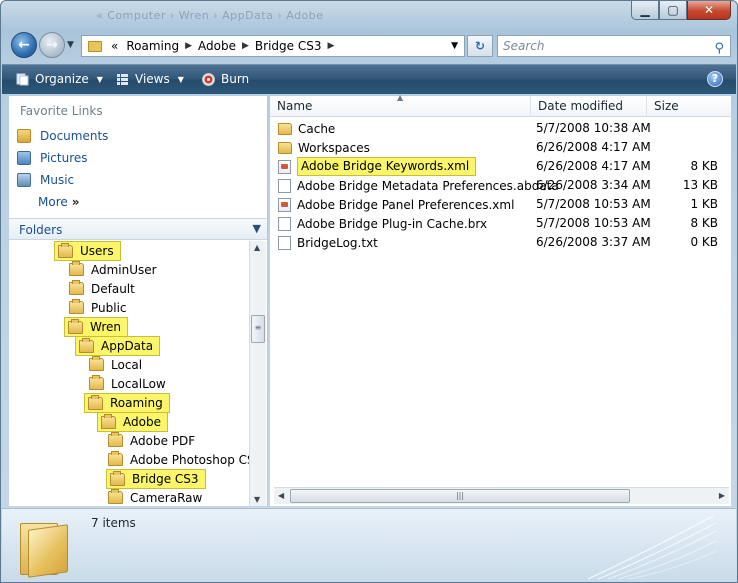  What do you see at coordinates (52, 45) in the screenshot?
I see `forward-button: →` at bounding box center [52, 45].